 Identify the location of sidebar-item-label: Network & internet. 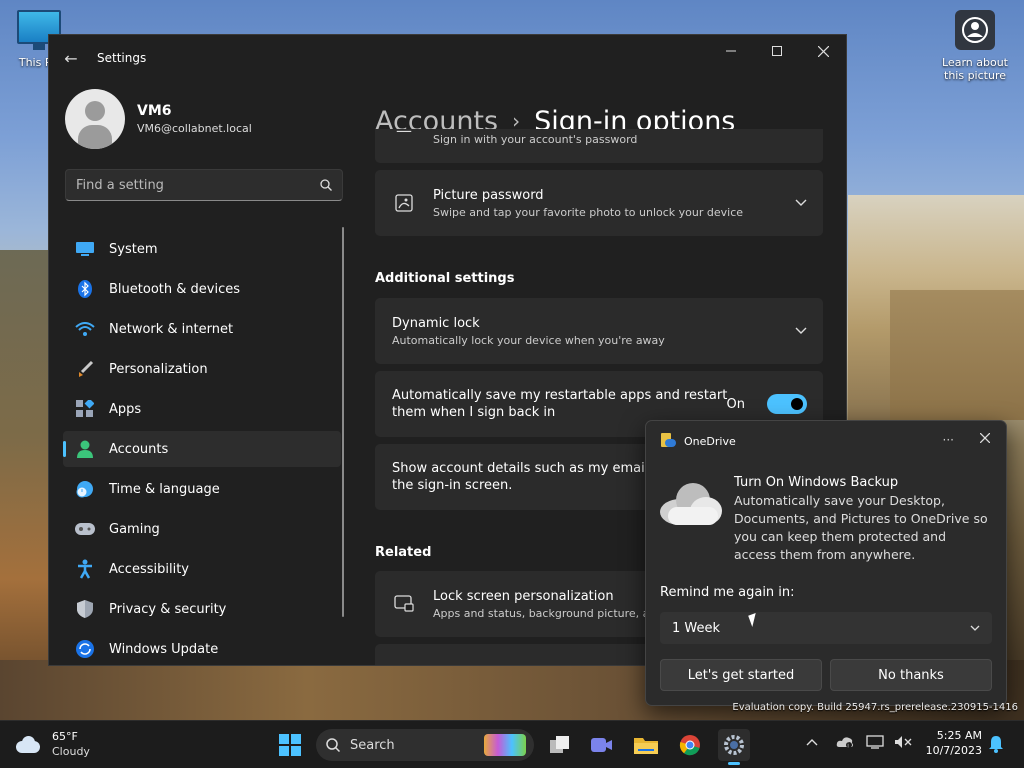
(171, 329).